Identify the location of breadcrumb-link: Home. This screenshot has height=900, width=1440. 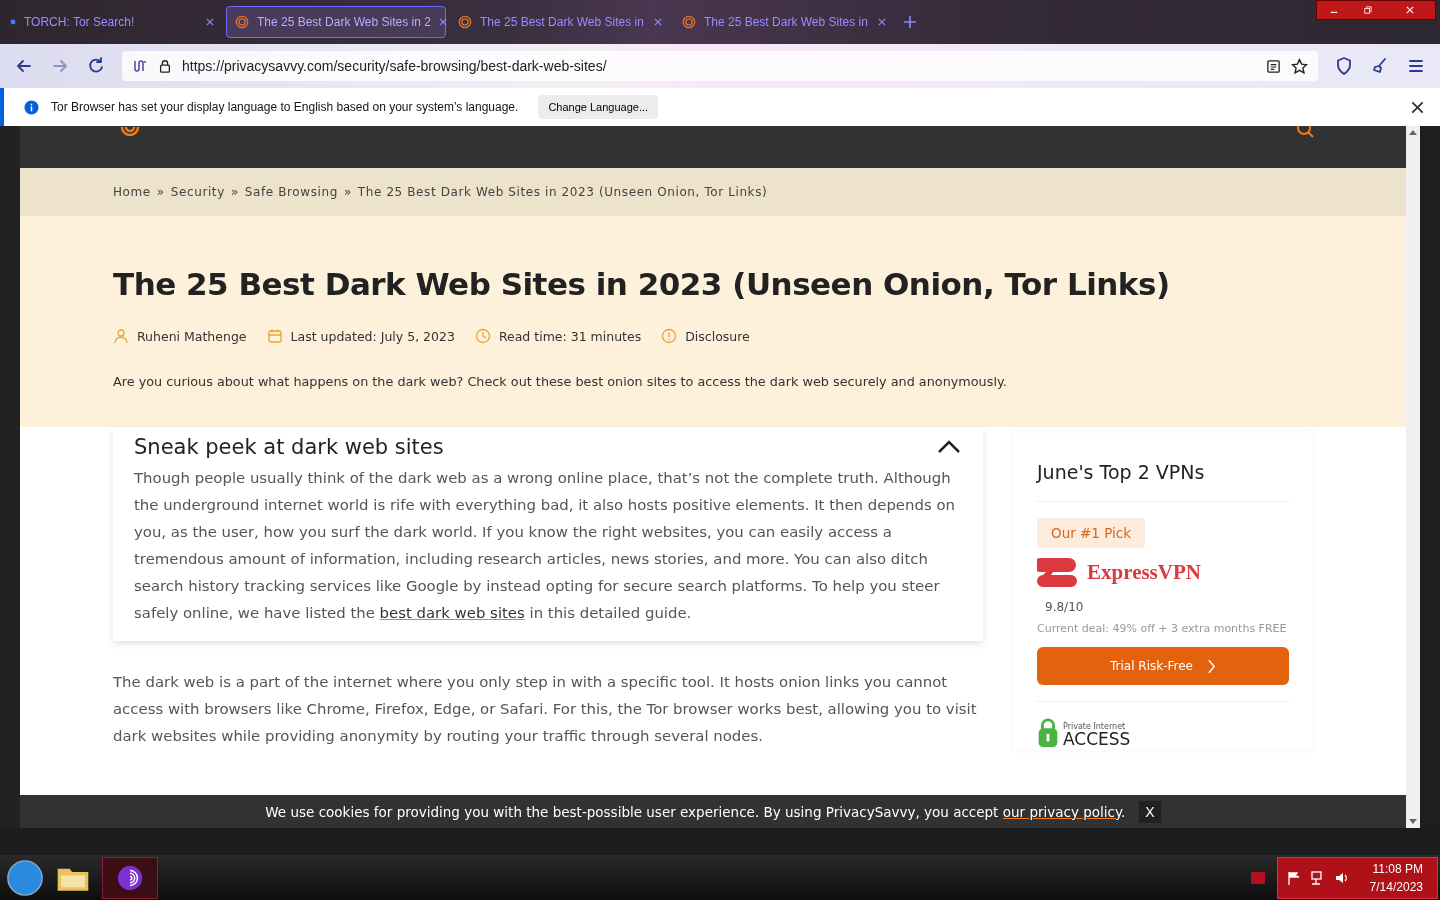
(132, 192).